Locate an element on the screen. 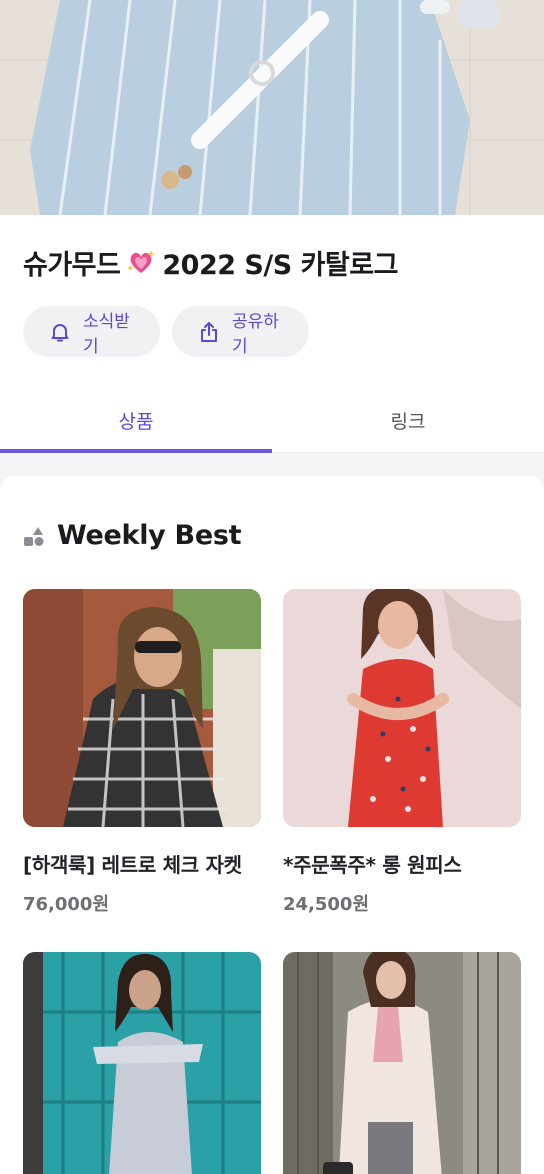 Image resolution: width=544 pixels, height=1174 pixels. active-tab-indicator is located at coordinates (136, 451).